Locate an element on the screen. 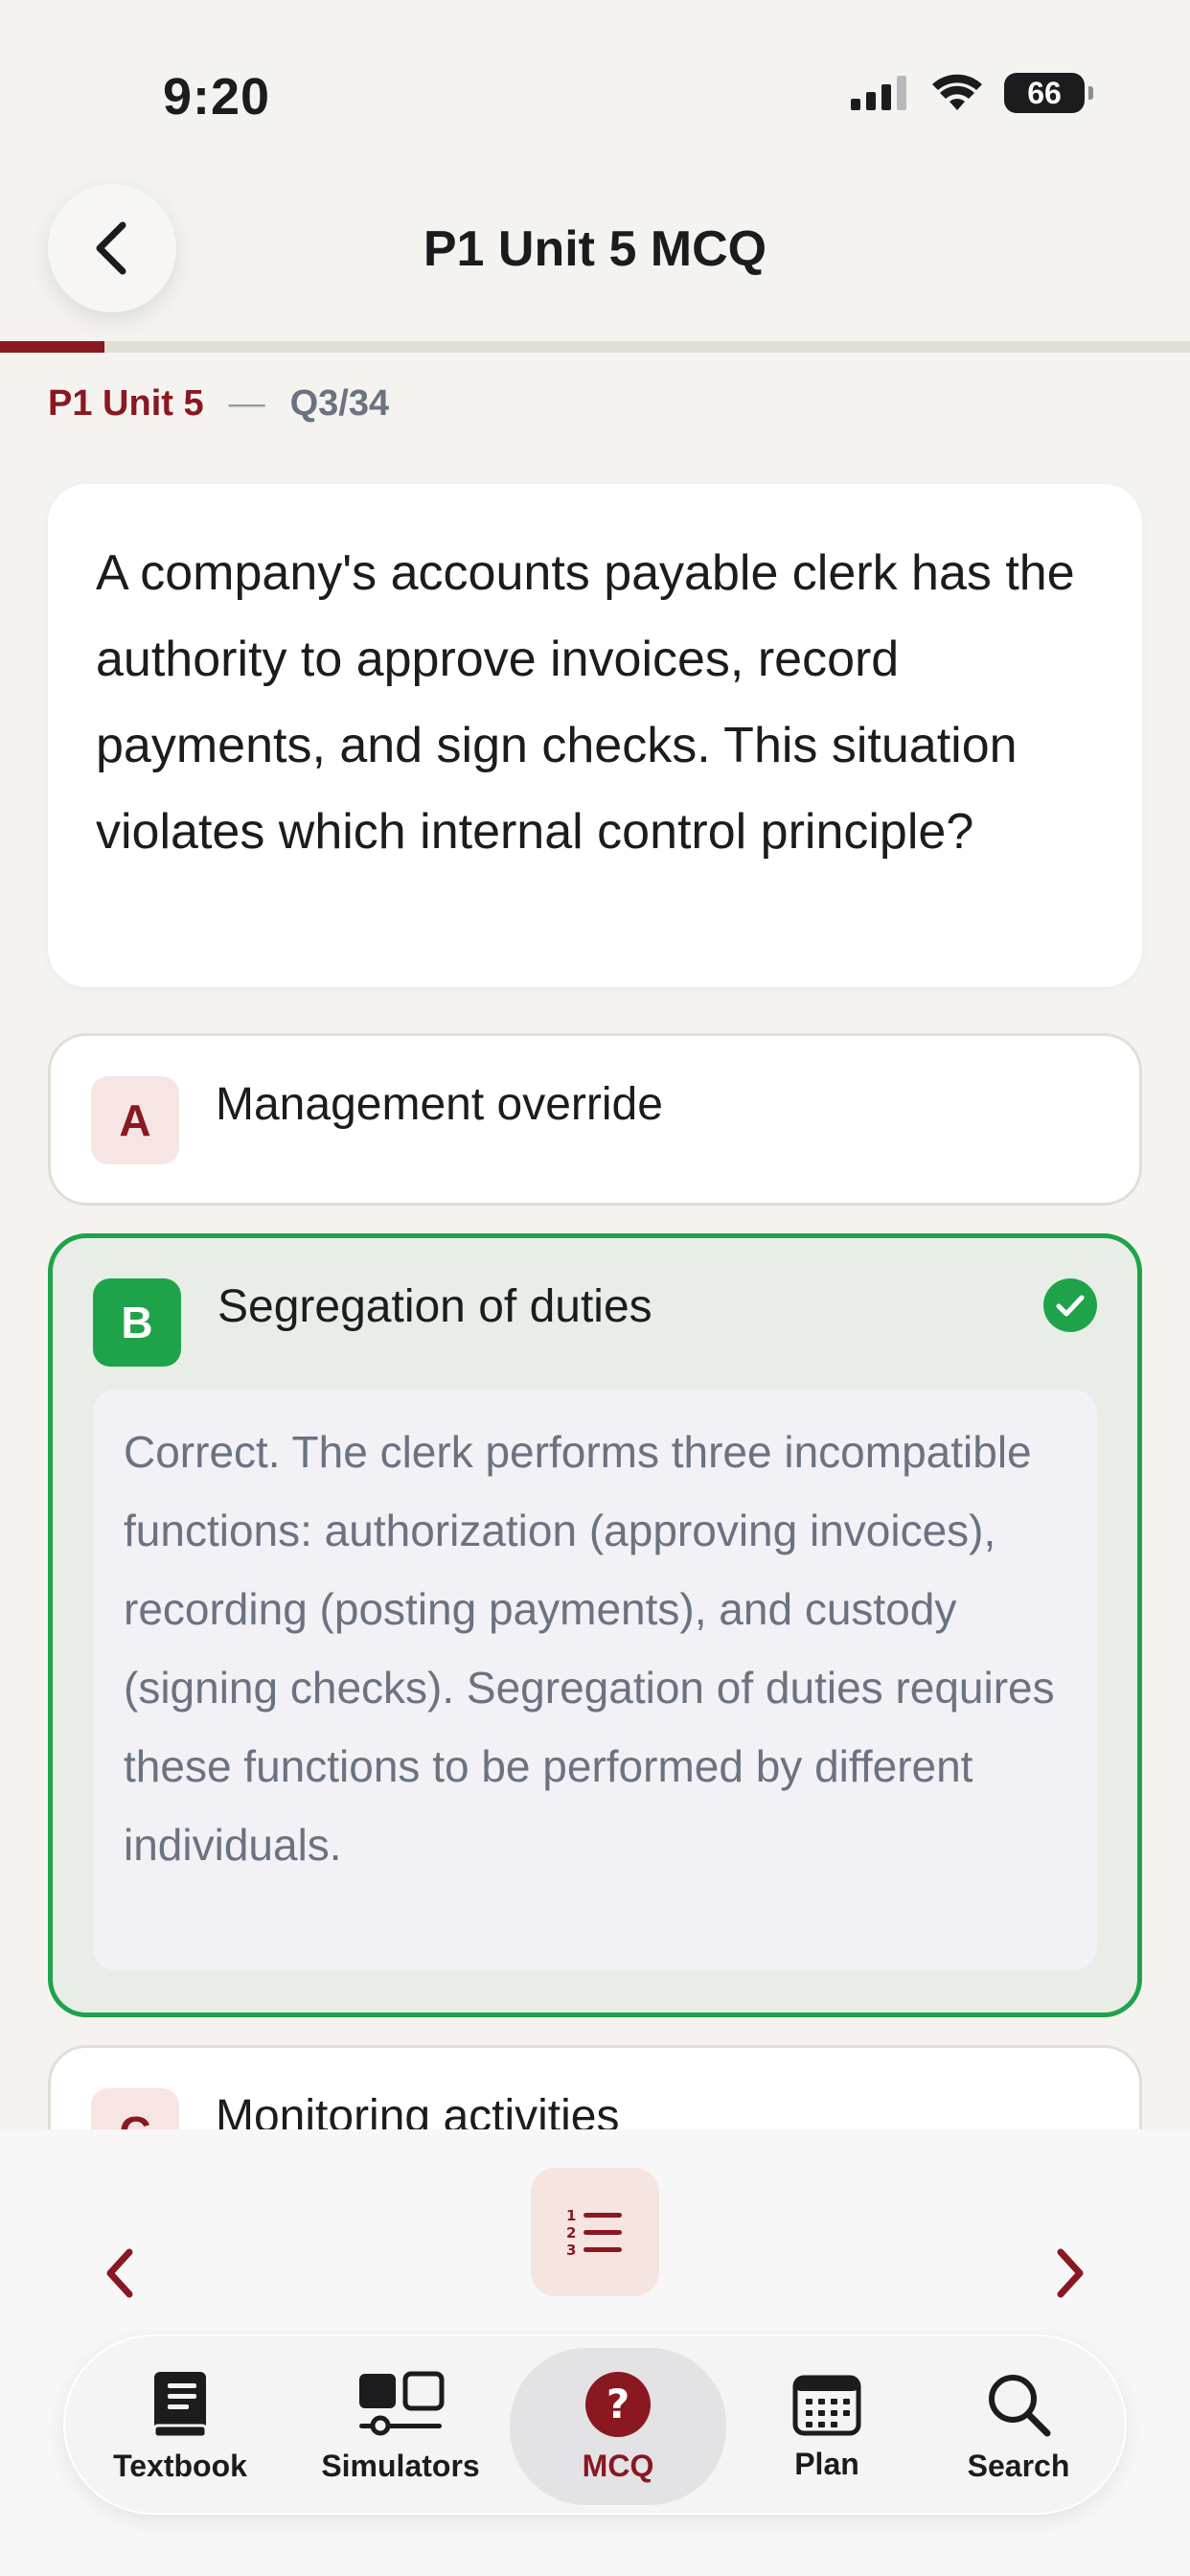 This screenshot has height=2576, width=1190. option-a: A Management override is located at coordinates (595, 1119).